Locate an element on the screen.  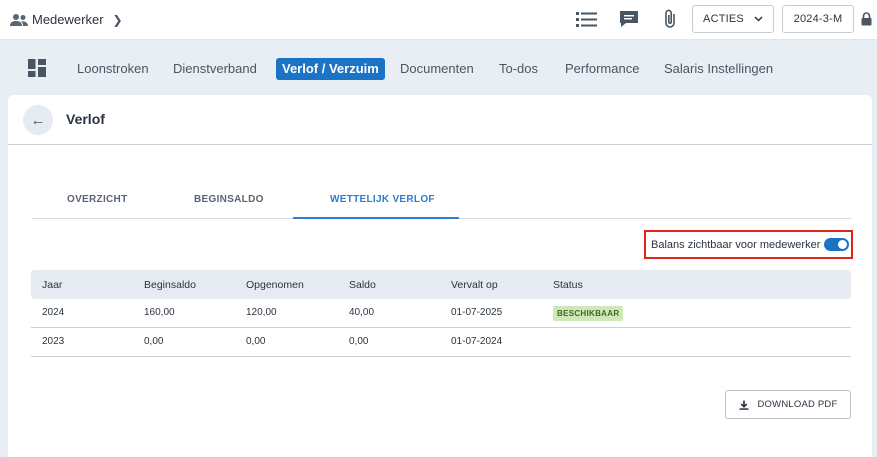
status-badge: BESCHIKBAAR is located at coordinates (588, 313).